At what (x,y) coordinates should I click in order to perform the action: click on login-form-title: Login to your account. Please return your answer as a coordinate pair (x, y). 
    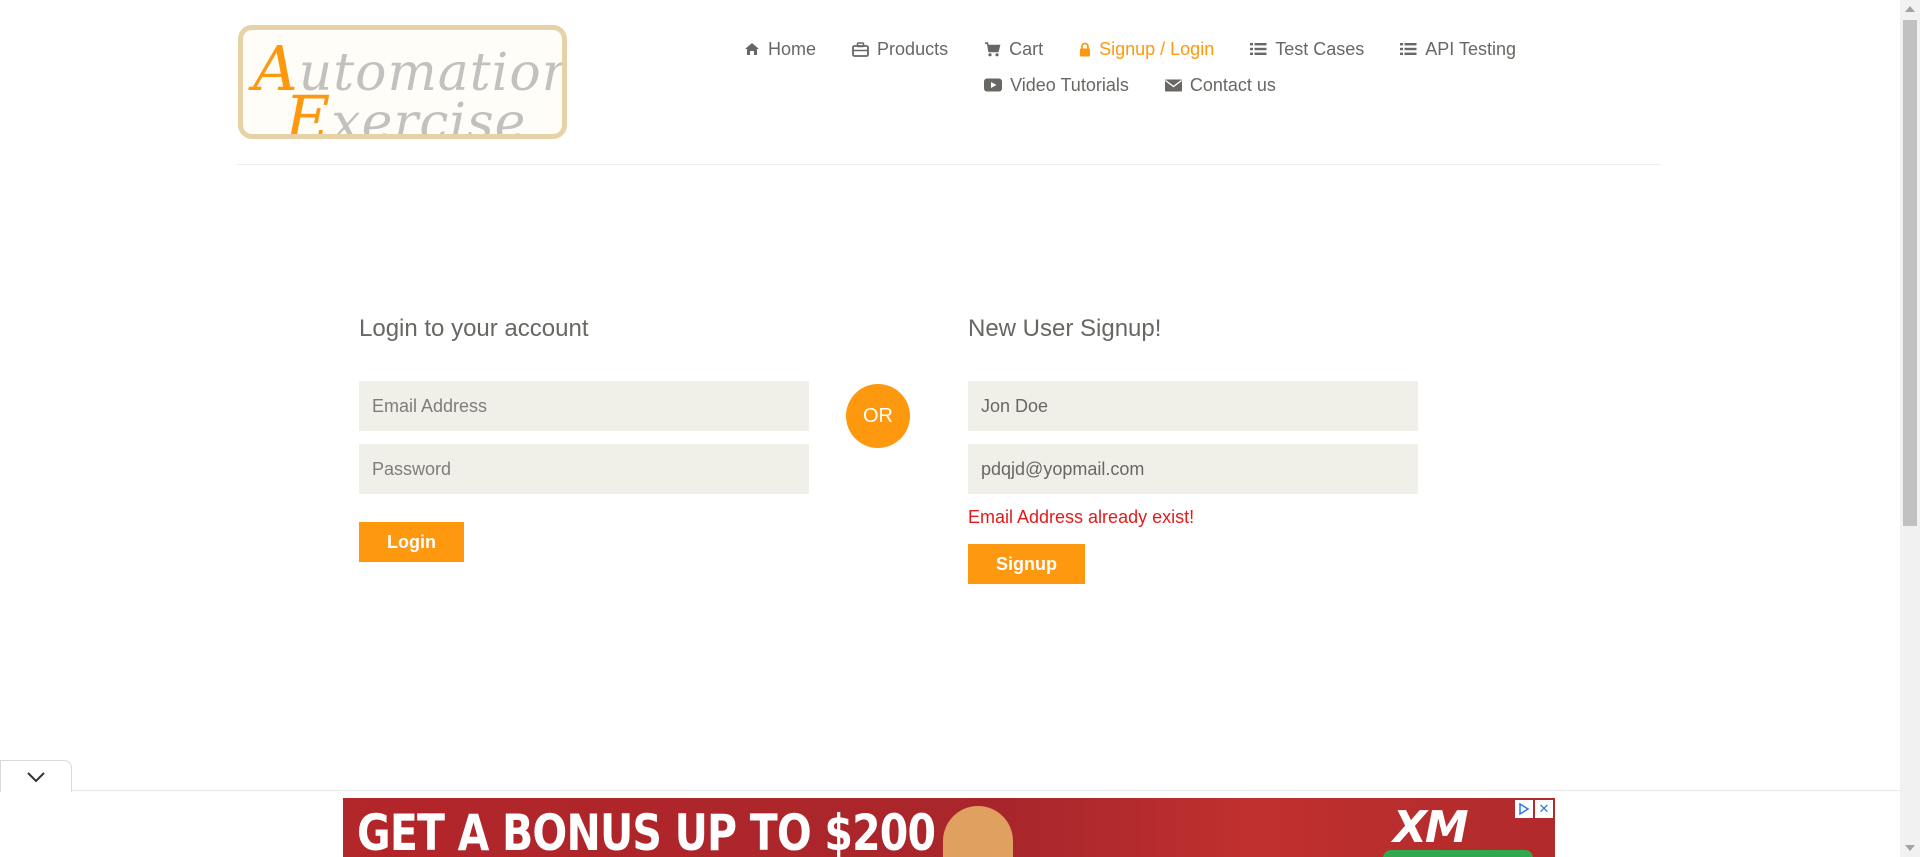
    Looking at the image, I should click on (474, 328).